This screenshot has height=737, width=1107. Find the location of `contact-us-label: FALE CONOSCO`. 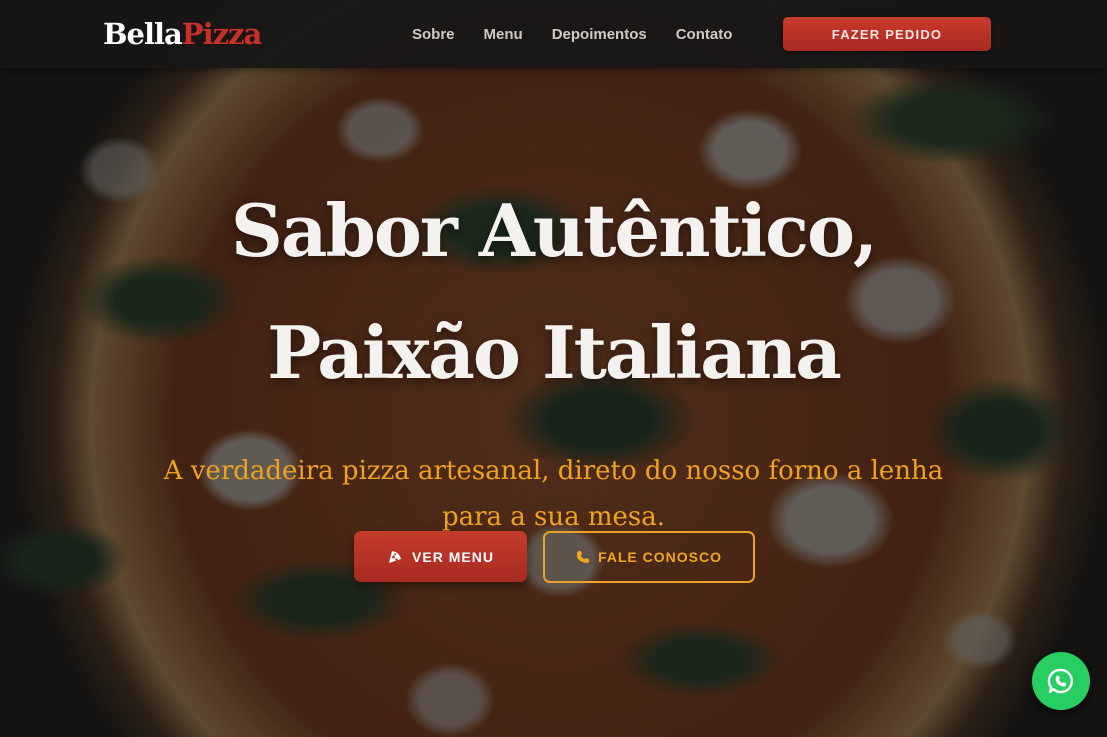

contact-us-label: FALE CONOSCO is located at coordinates (659, 557).